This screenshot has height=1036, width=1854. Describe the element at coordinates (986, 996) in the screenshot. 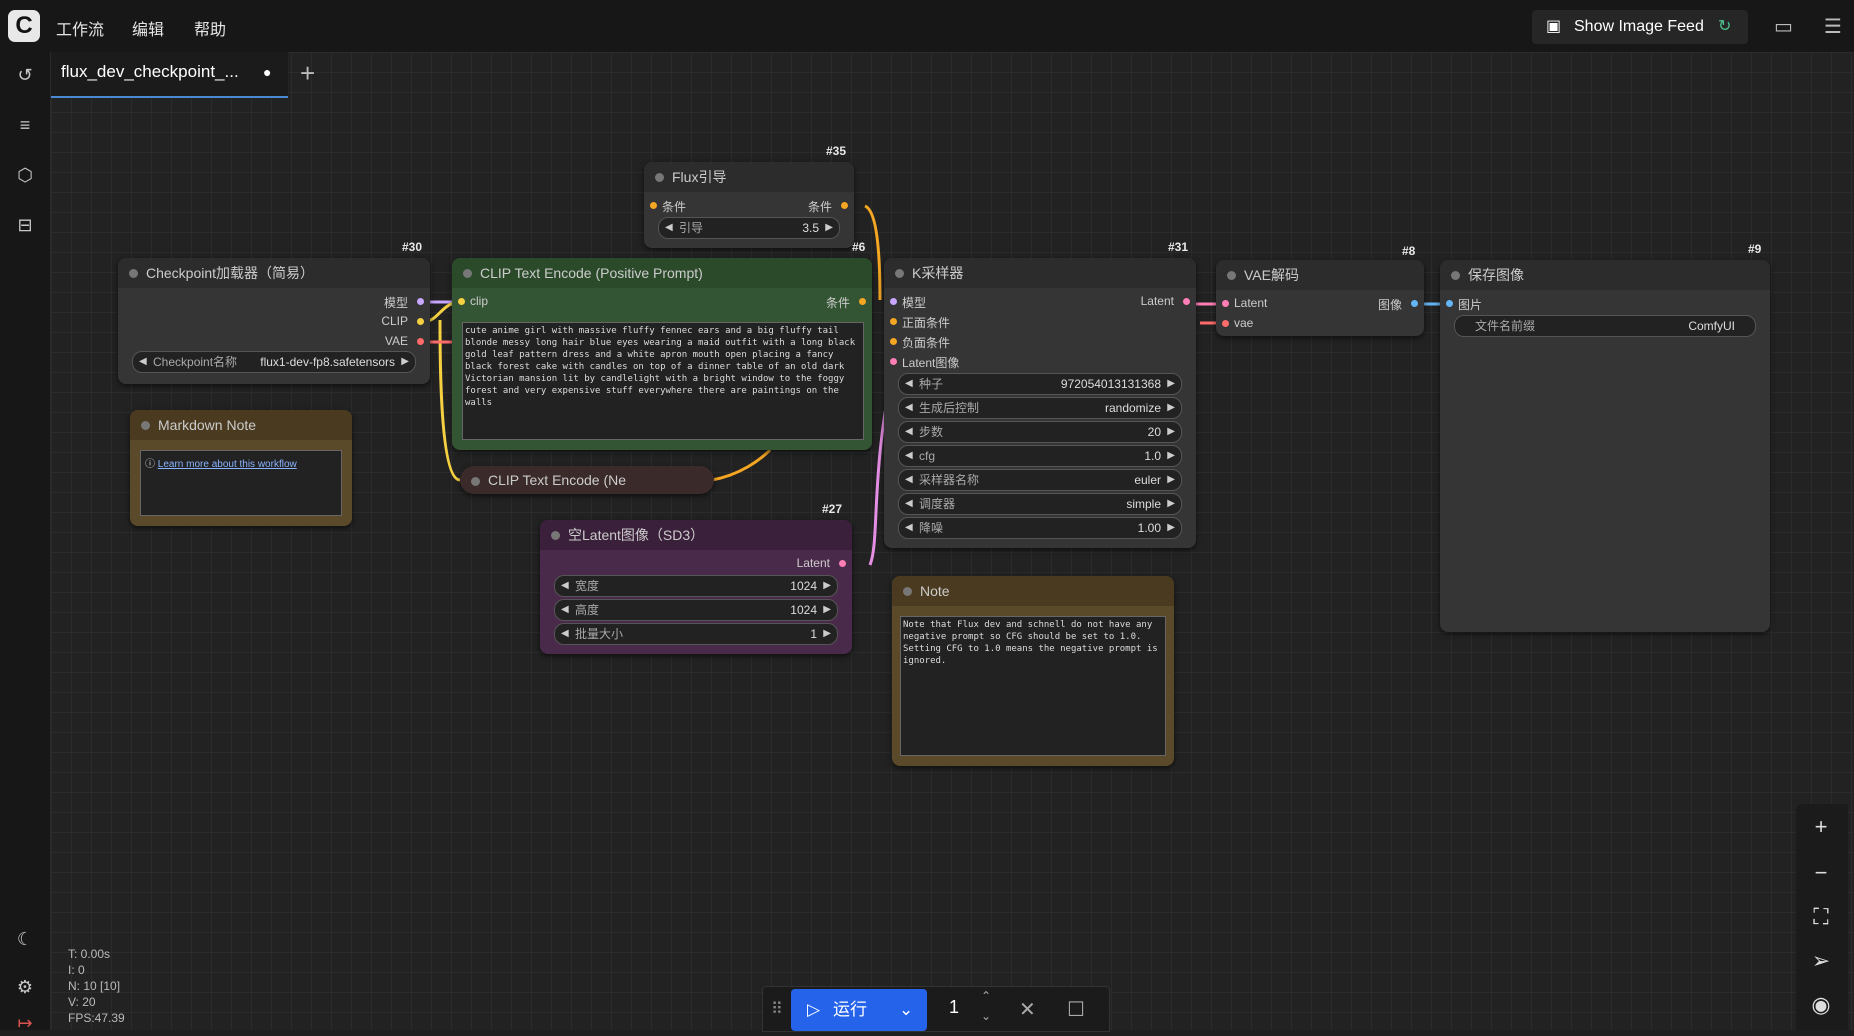

I see `increment-icon: ⌃` at that location.